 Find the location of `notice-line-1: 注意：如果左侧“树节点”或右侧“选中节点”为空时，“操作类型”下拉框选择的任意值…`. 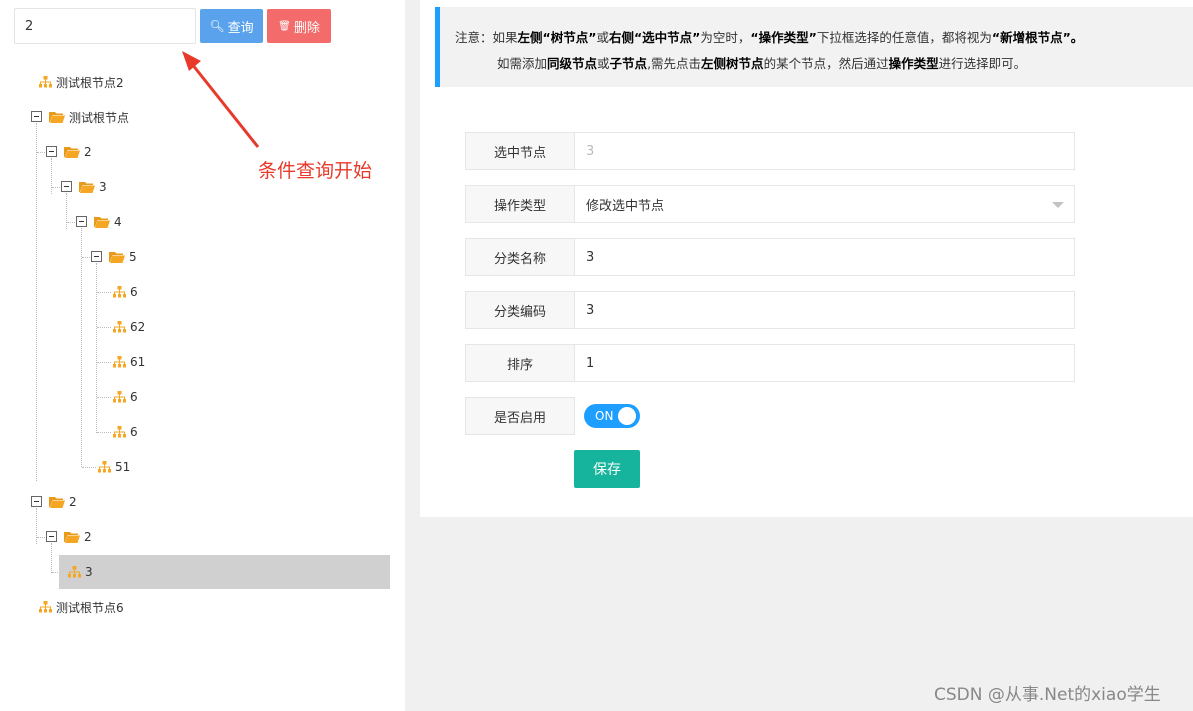

notice-line-1: 注意：如果左侧“树节点”或右侧“选中节点”为空时，“操作类型”下拉框选择的任意值… is located at coordinates (824, 38).